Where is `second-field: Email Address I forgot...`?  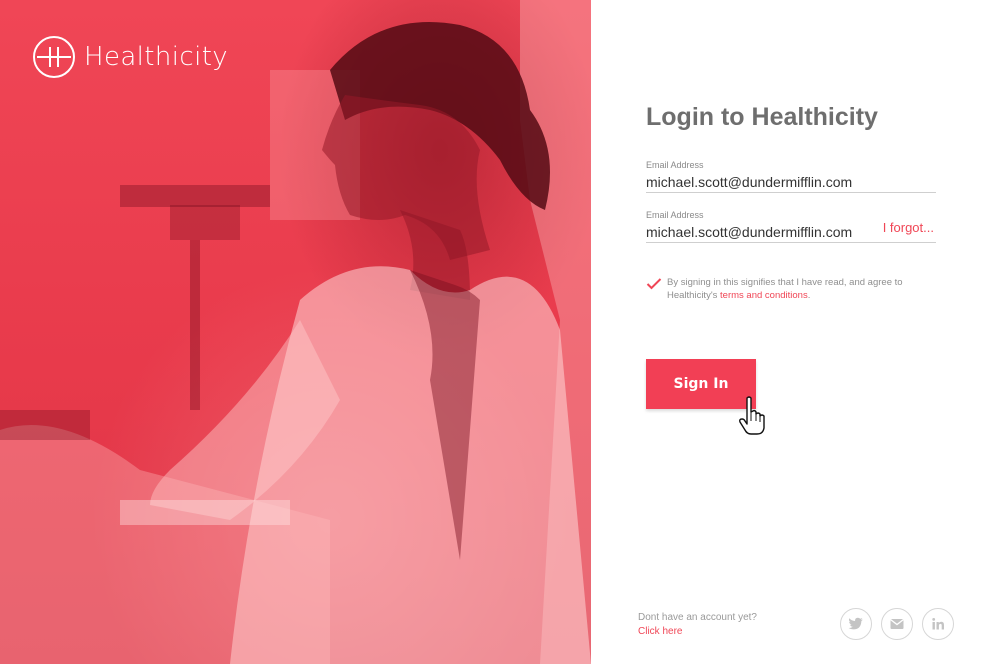 second-field: Email Address I forgot... is located at coordinates (791, 226).